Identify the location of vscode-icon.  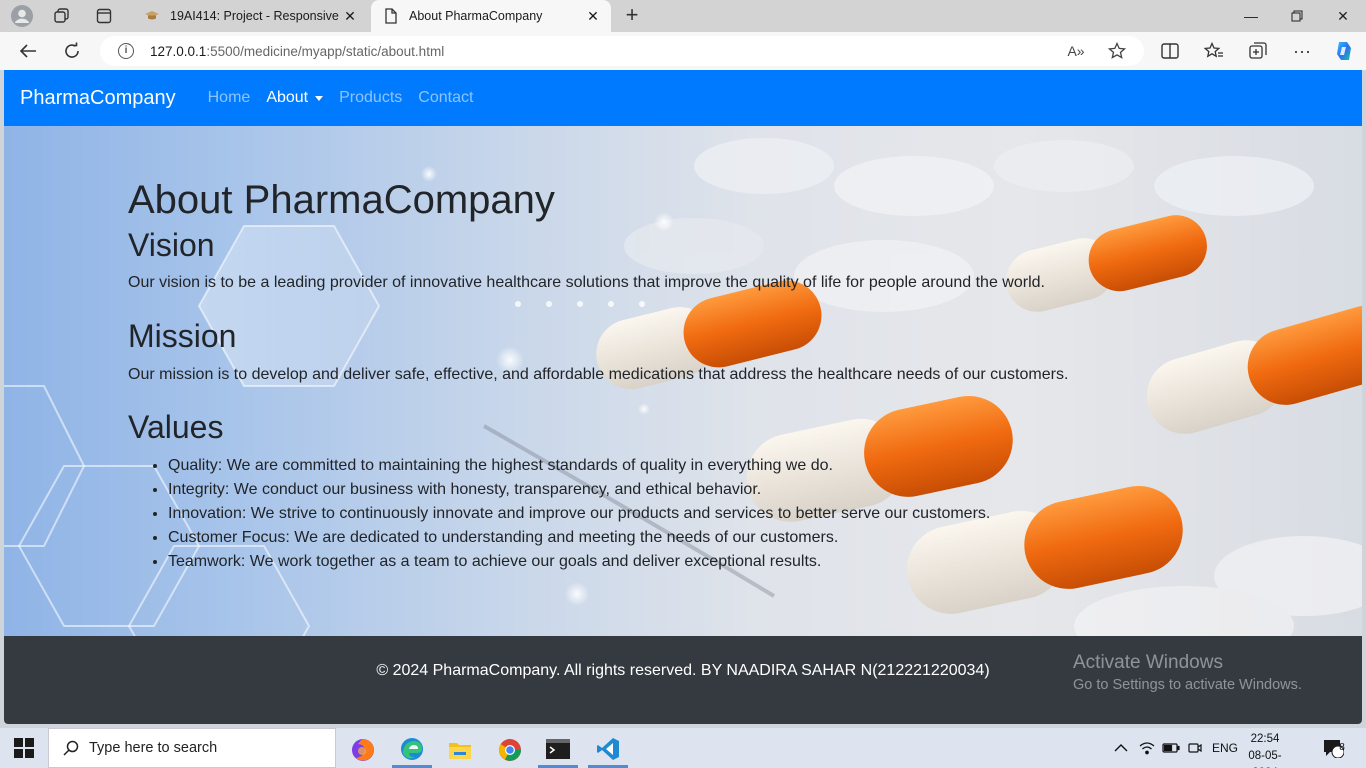
(608, 750).